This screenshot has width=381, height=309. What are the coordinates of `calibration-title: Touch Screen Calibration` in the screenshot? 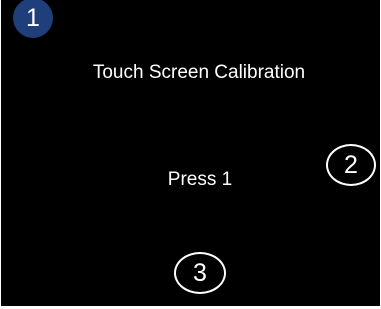 It's located at (199, 72).